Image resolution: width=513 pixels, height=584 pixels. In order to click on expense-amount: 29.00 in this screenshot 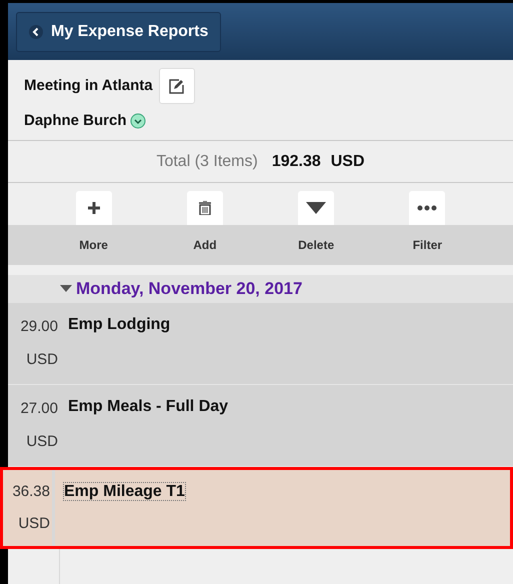, I will do `click(39, 327)`.